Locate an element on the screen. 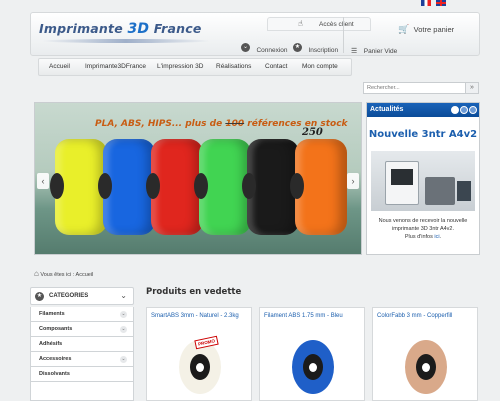 This screenshot has height=401, width=500. news-header: Actualités is located at coordinates (423, 110).